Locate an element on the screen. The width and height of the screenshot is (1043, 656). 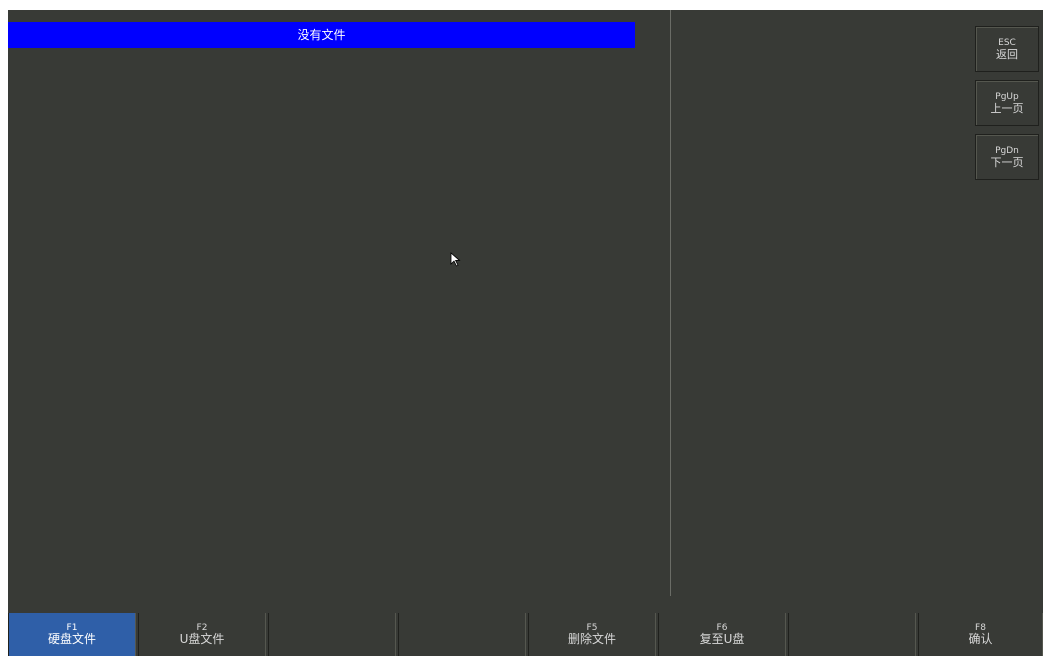
f6-copy-to-usb-button: F6 复至U盘 is located at coordinates (722, 634).